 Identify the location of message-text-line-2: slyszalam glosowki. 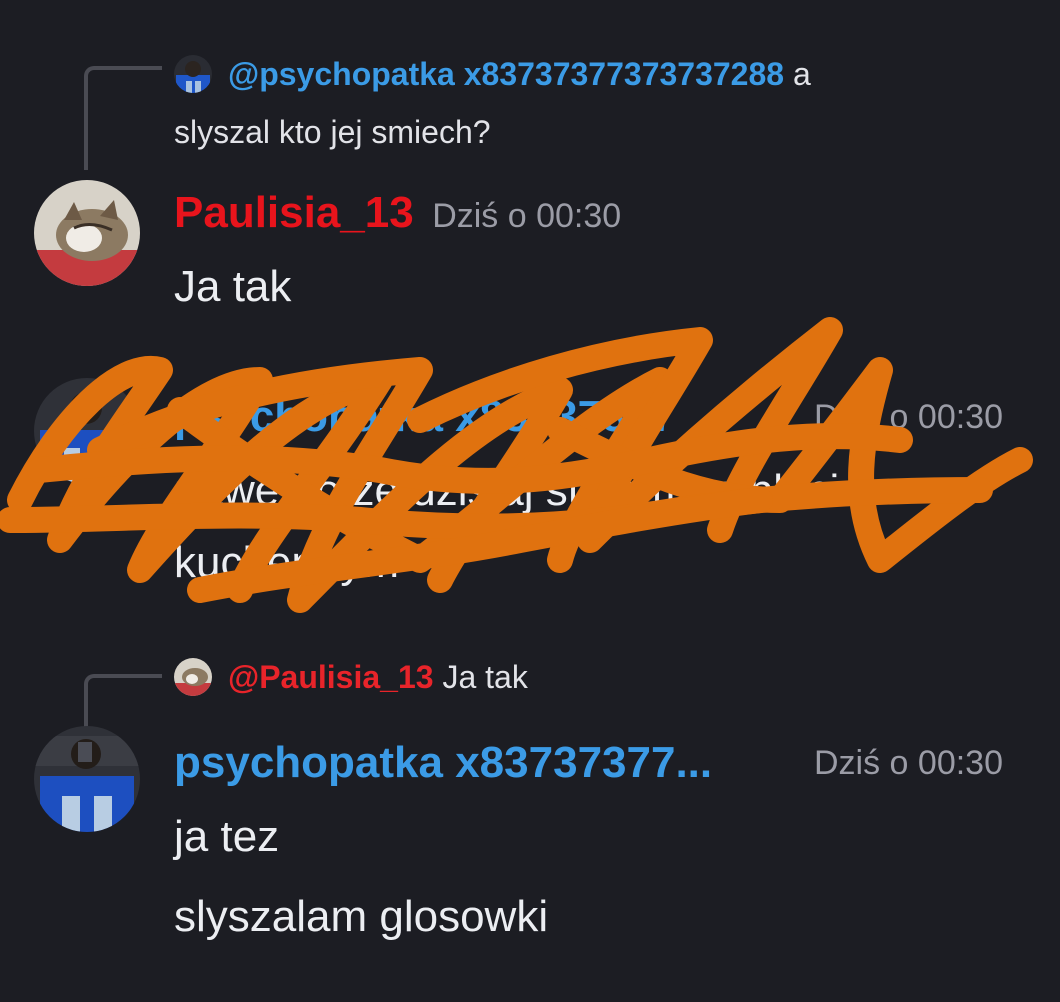
(361, 916).